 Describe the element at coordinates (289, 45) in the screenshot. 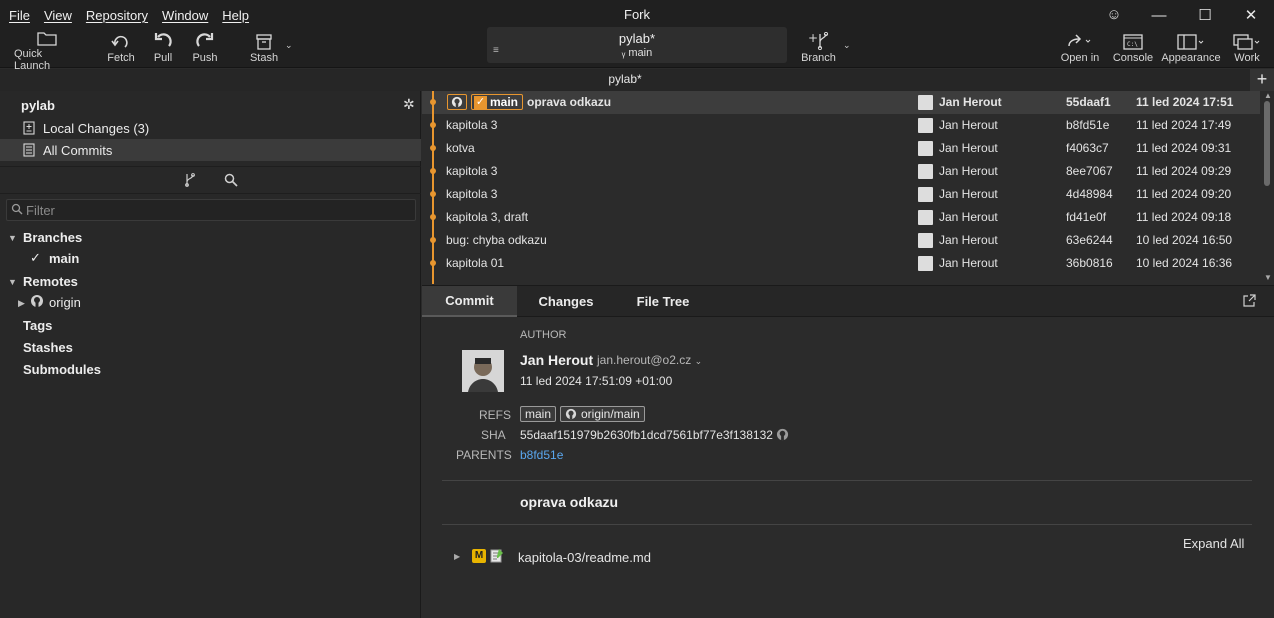

I see `stash-dropdown-chevron-down-icon: ⌄` at that location.